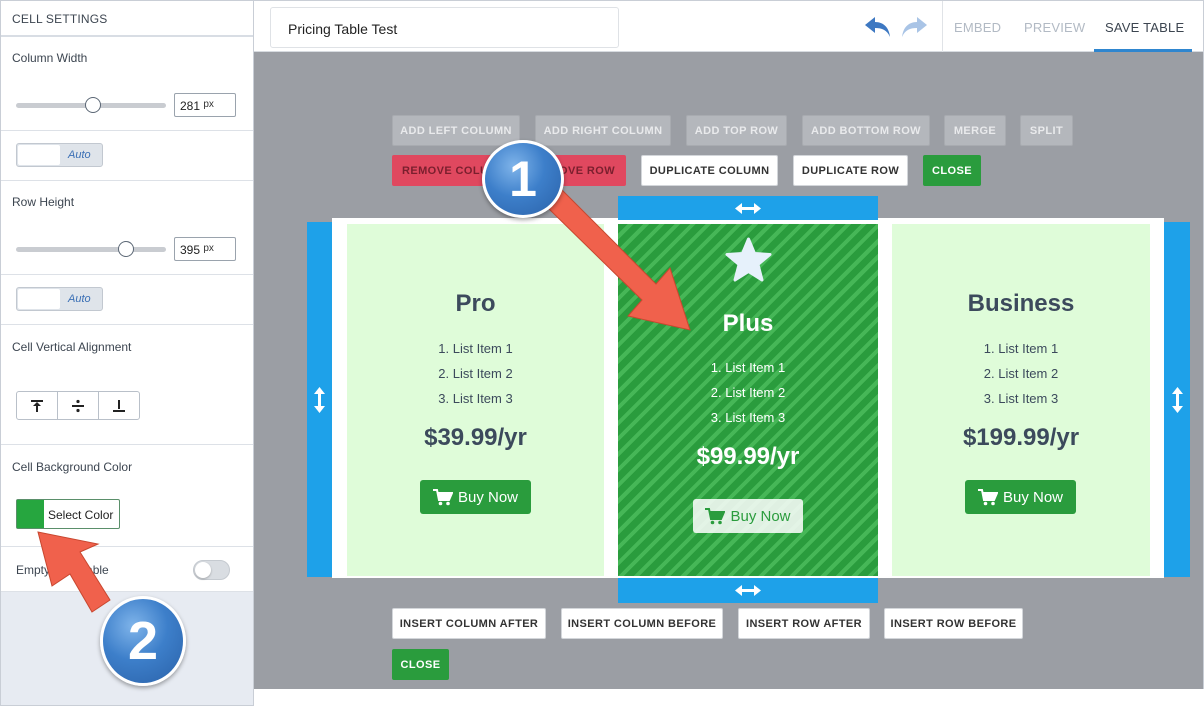 The image size is (1204, 706). What do you see at coordinates (143, 641) in the screenshot?
I see `annotation-badge-2: 2` at bounding box center [143, 641].